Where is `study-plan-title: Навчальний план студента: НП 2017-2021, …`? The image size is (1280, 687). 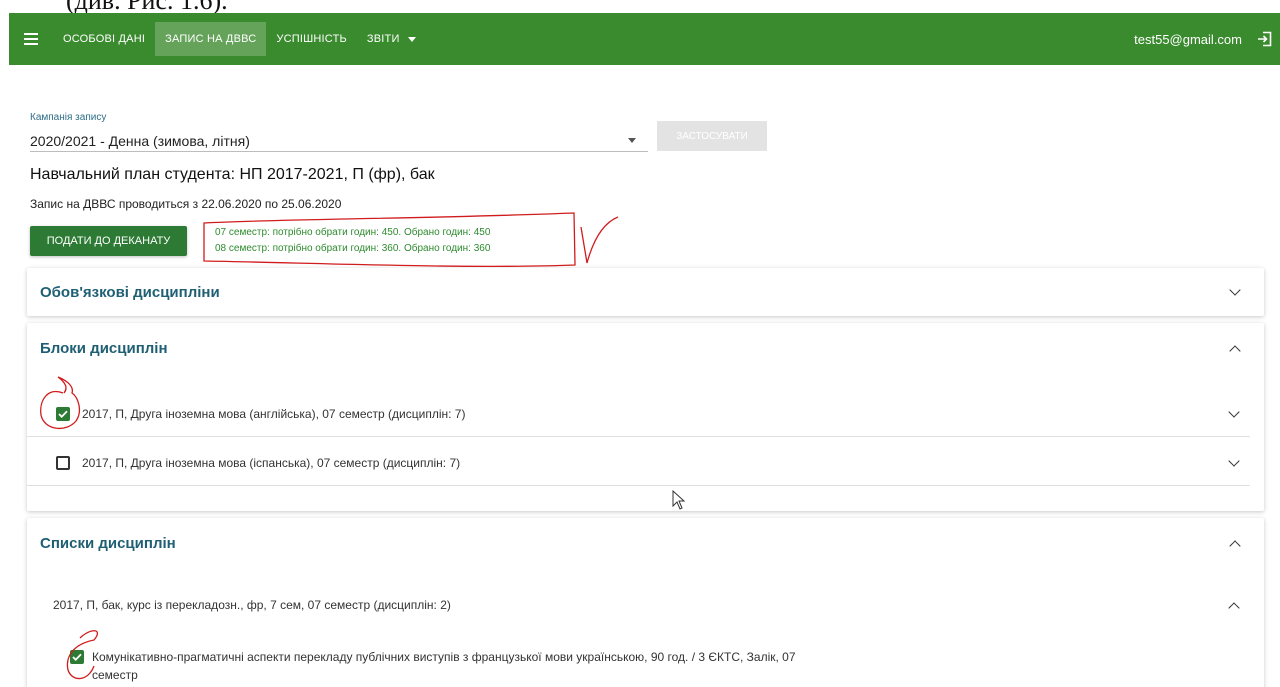 study-plan-title: Навчальний план студента: НП 2017-2021, … is located at coordinates (232, 174).